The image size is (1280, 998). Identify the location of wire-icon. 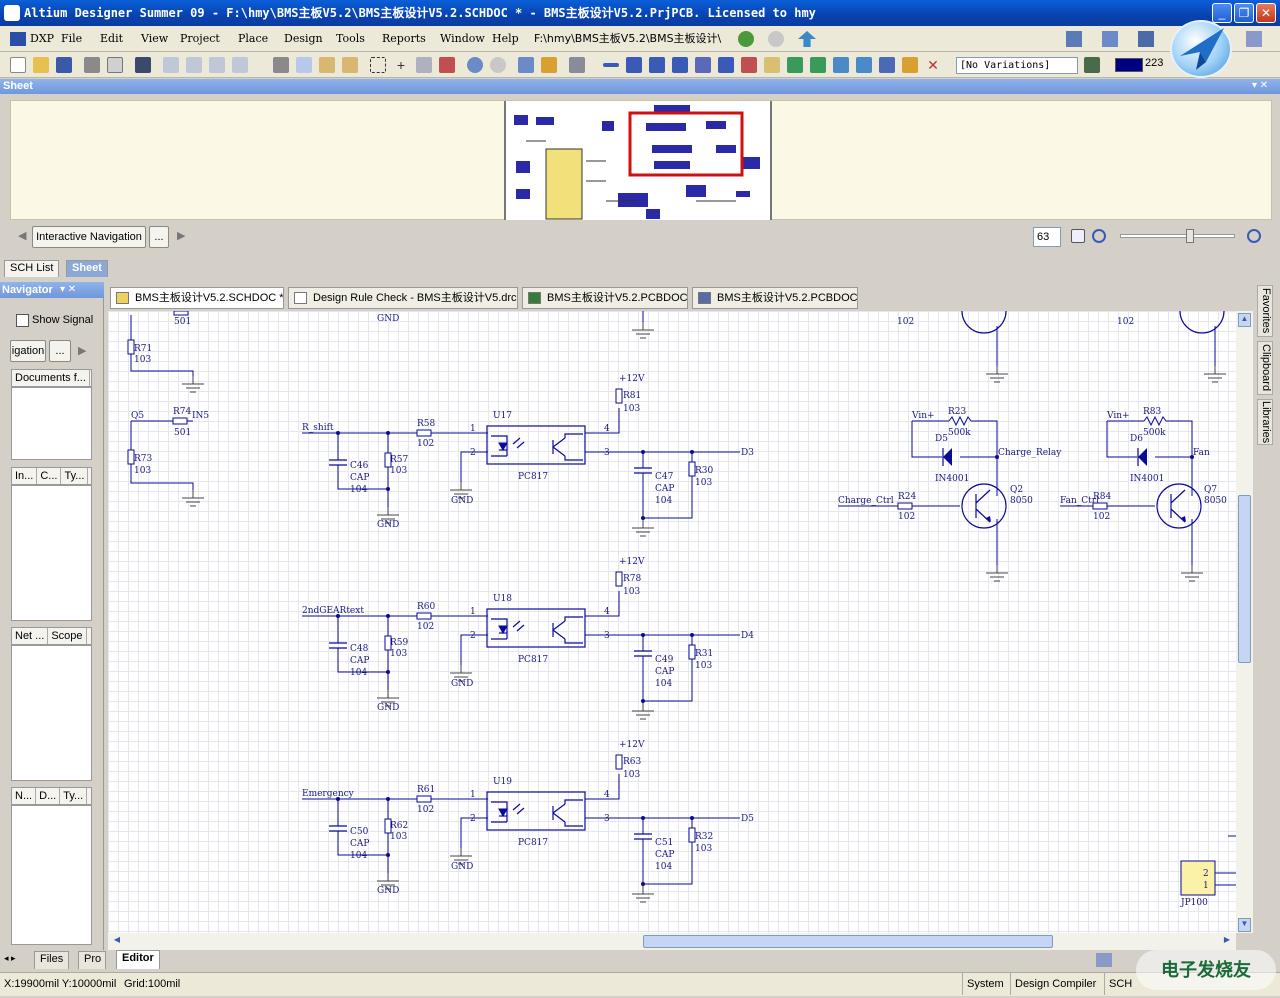
(611, 65).